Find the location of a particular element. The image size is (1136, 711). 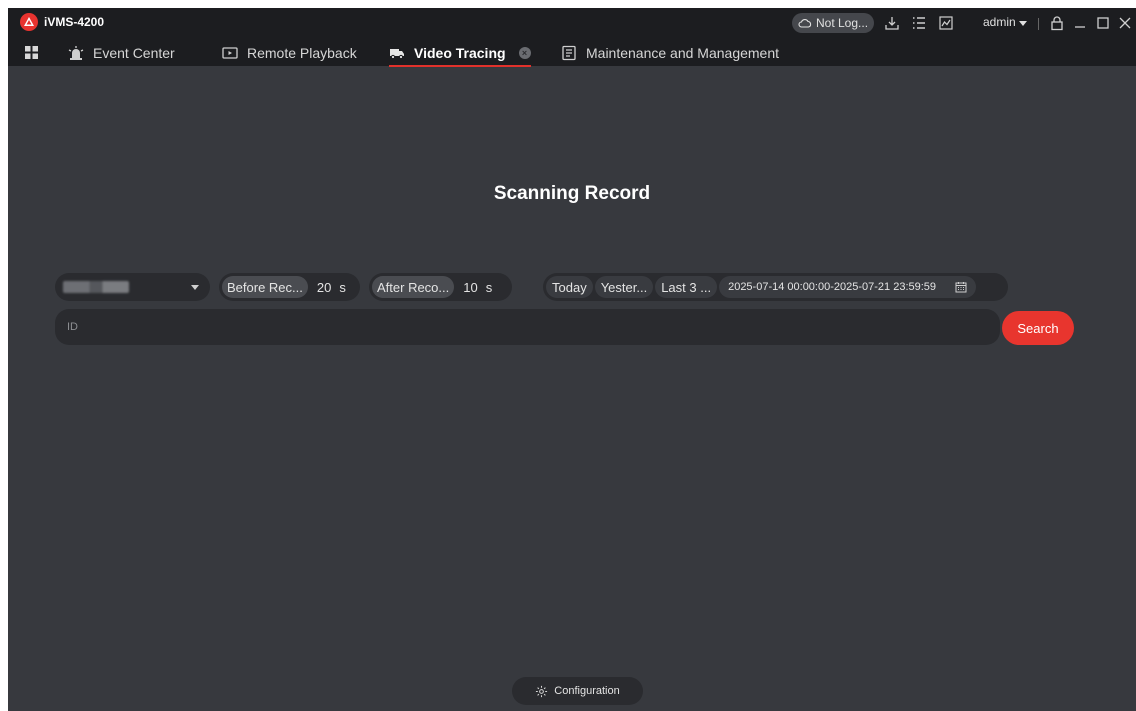

header-divider is located at coordinates (1038, 24).